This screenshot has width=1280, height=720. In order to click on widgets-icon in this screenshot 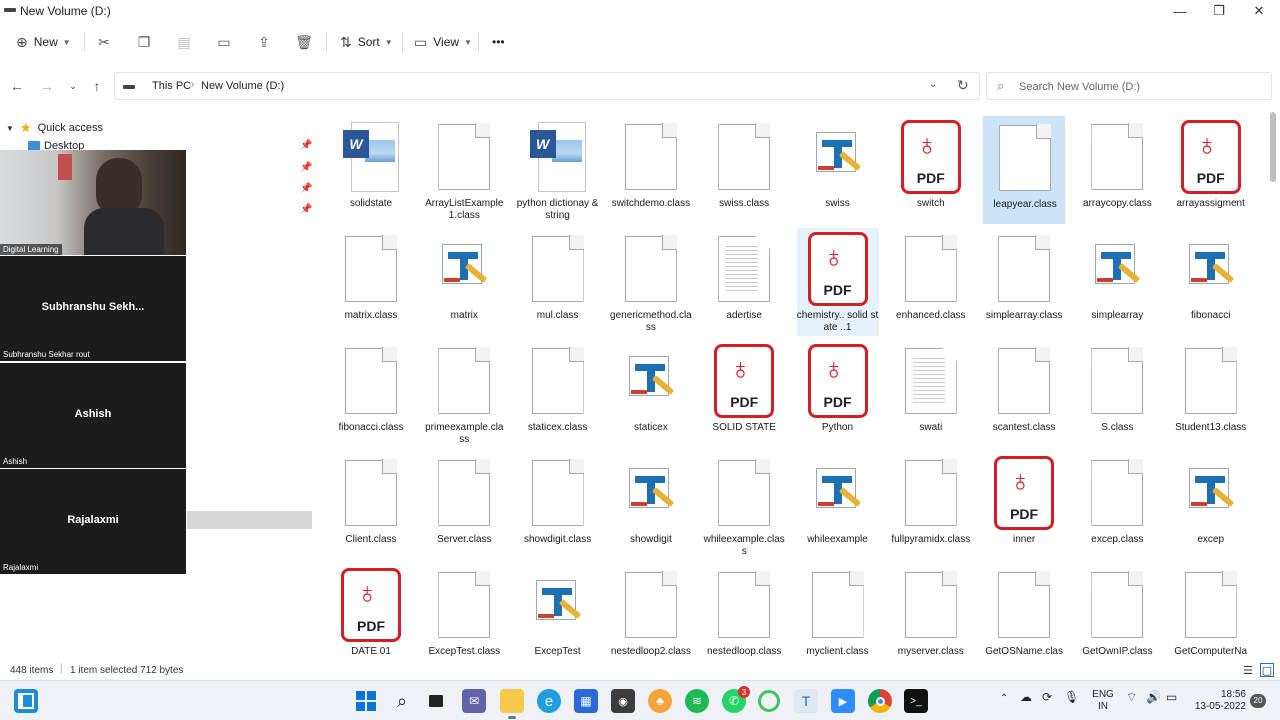, I will do `click(26, 701)`.